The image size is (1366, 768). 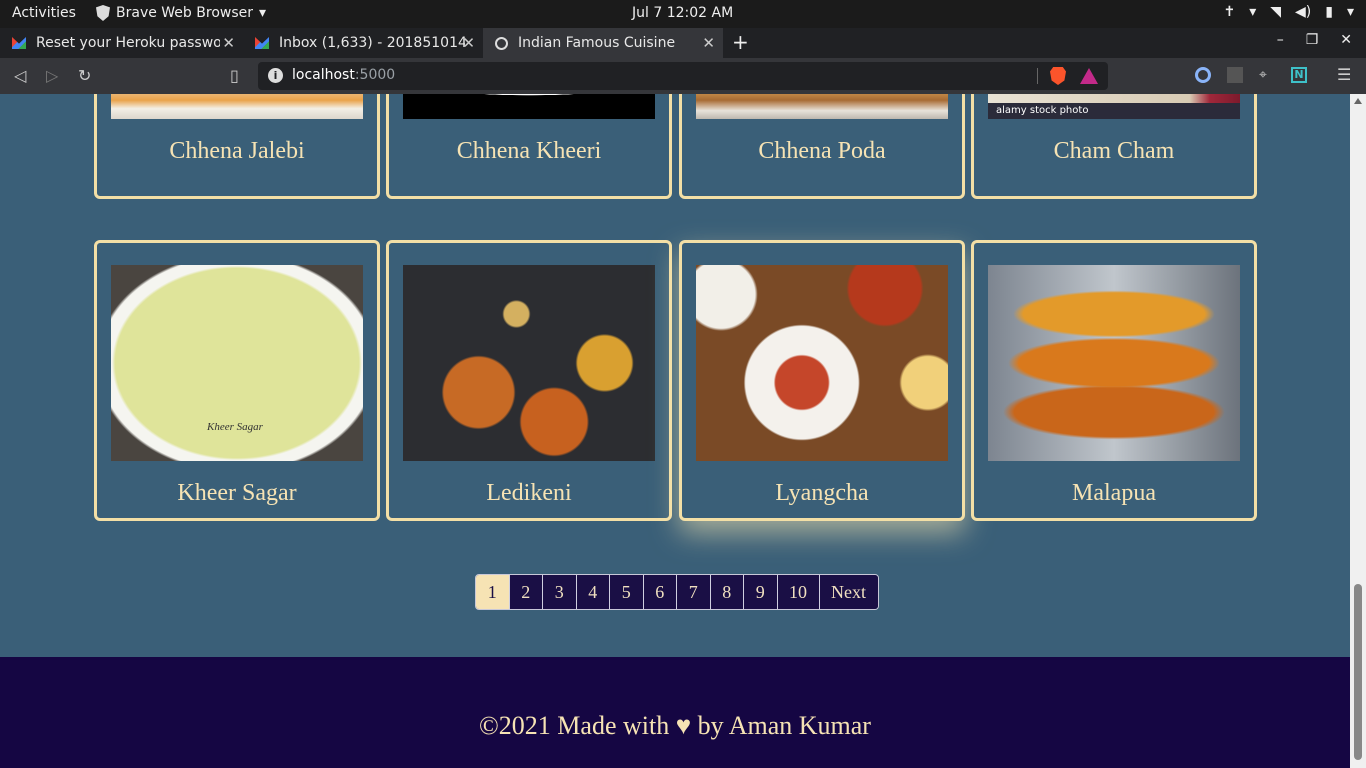 I want to click on page-link-4: 4, so click(x=593, y=592).